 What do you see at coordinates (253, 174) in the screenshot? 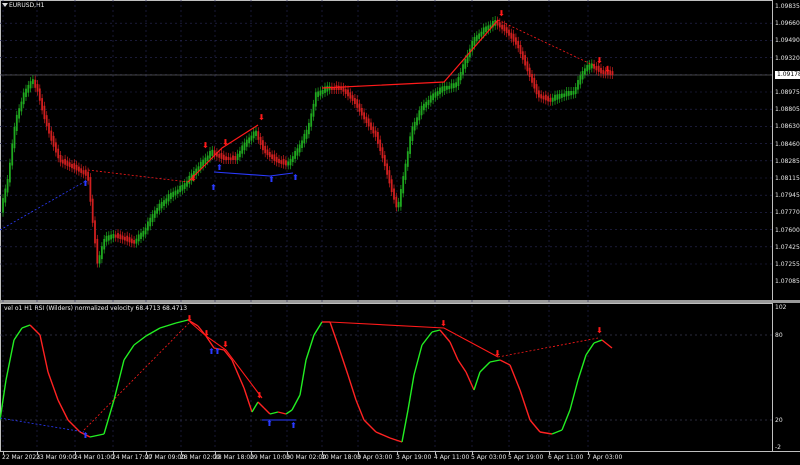
I see `price-support-line` at bounding box center [253, 174].